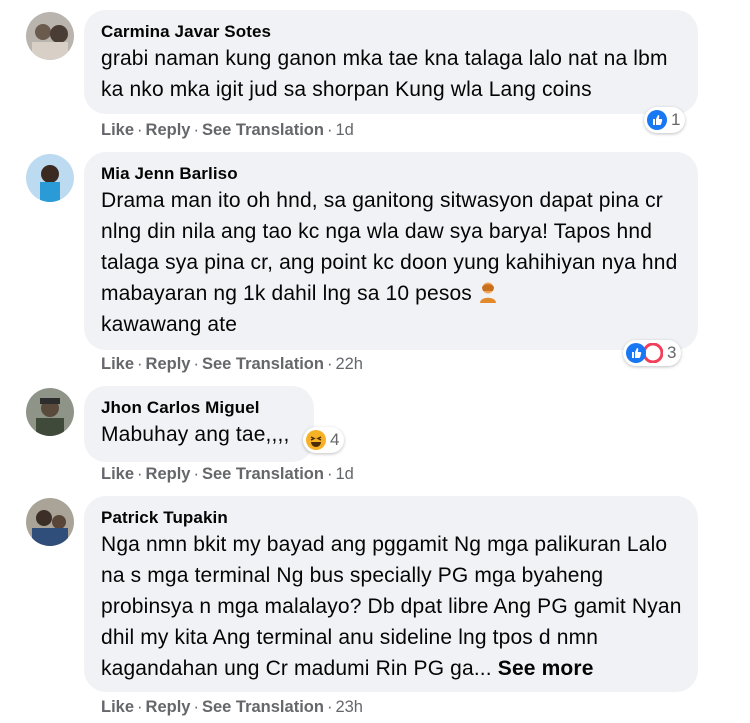 The height and width of the screenshot is (723, 750). I want to click on reaction-summary: 4, so click(324, 440).